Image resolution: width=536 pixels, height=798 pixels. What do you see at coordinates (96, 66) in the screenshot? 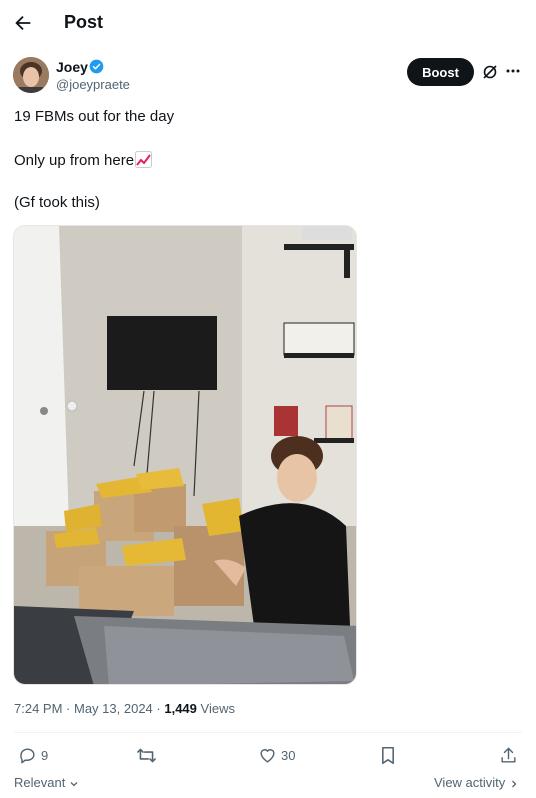
I see `verified-badge-icon` at bounding box center [96, 66].